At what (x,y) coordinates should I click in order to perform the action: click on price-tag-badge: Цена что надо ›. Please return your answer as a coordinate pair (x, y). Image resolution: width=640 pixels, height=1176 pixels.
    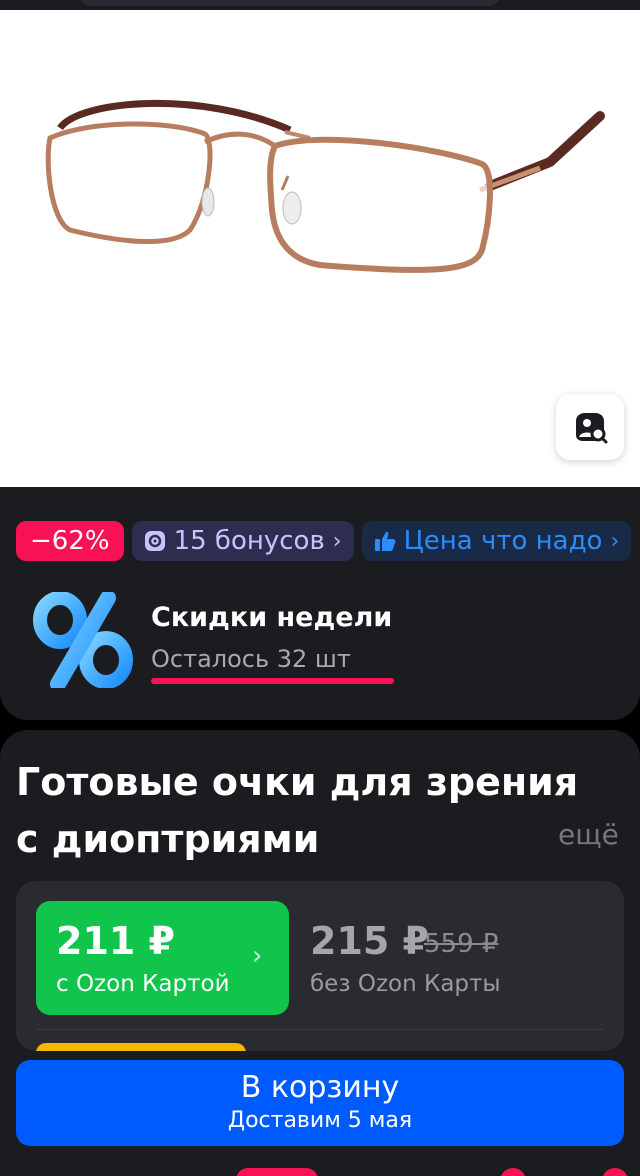
    Looking at the image, I should click on (496, 541).